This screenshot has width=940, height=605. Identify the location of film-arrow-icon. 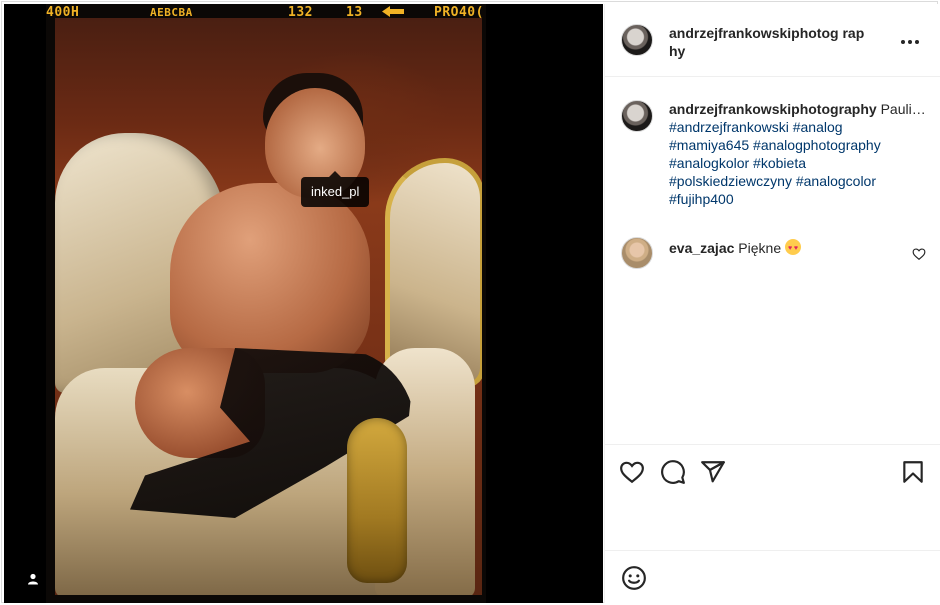
(393, 11).